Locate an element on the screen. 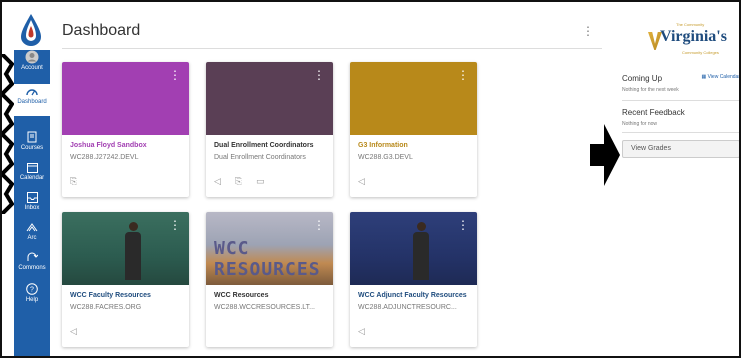 The height and width of the screenshot is (358, 741). nav-label: Inbox is located at coordinates (32, 208).